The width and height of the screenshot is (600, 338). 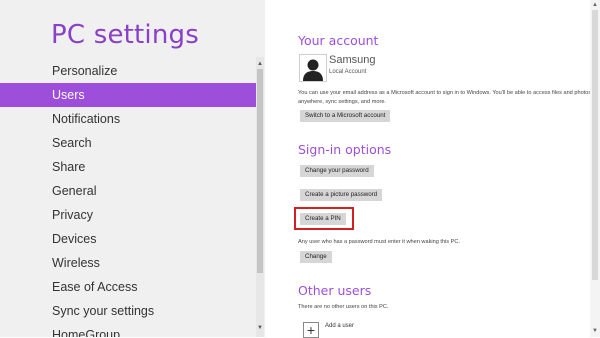 What do you see at coordinates (260, 171) in the screenshot?
I see `sidebar-scroll-thumb` at bounding box center [260, 171].